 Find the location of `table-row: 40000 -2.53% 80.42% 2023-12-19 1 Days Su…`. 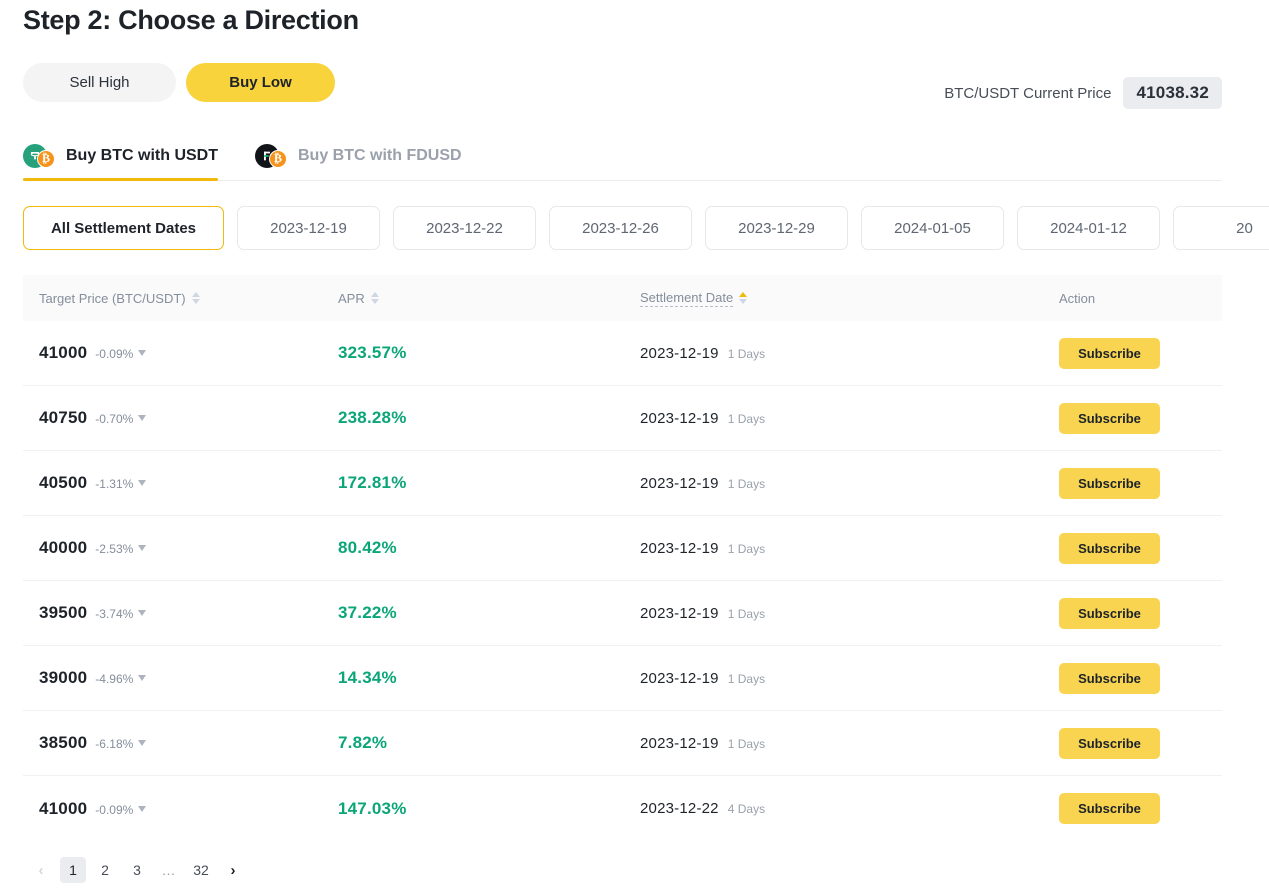

table-row: 40000 -2.53% 80.42% 2023-12-19 1 Days Su… is located at coordinates (622, 548).